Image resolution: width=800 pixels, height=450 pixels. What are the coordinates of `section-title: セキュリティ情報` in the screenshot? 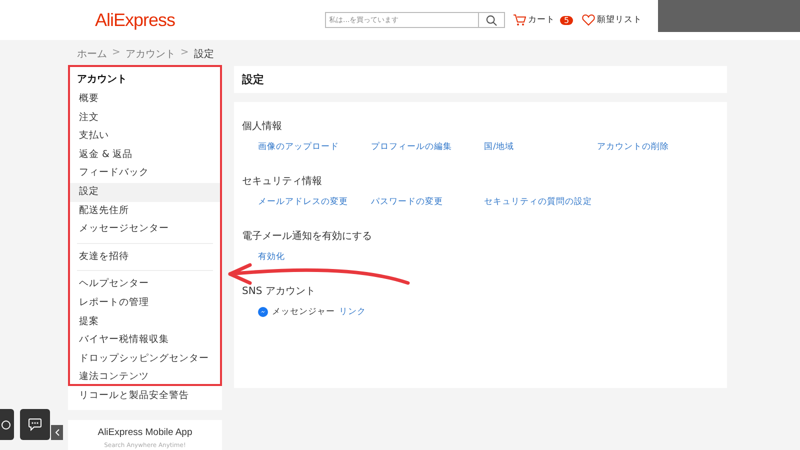 It's located at (282, 181).